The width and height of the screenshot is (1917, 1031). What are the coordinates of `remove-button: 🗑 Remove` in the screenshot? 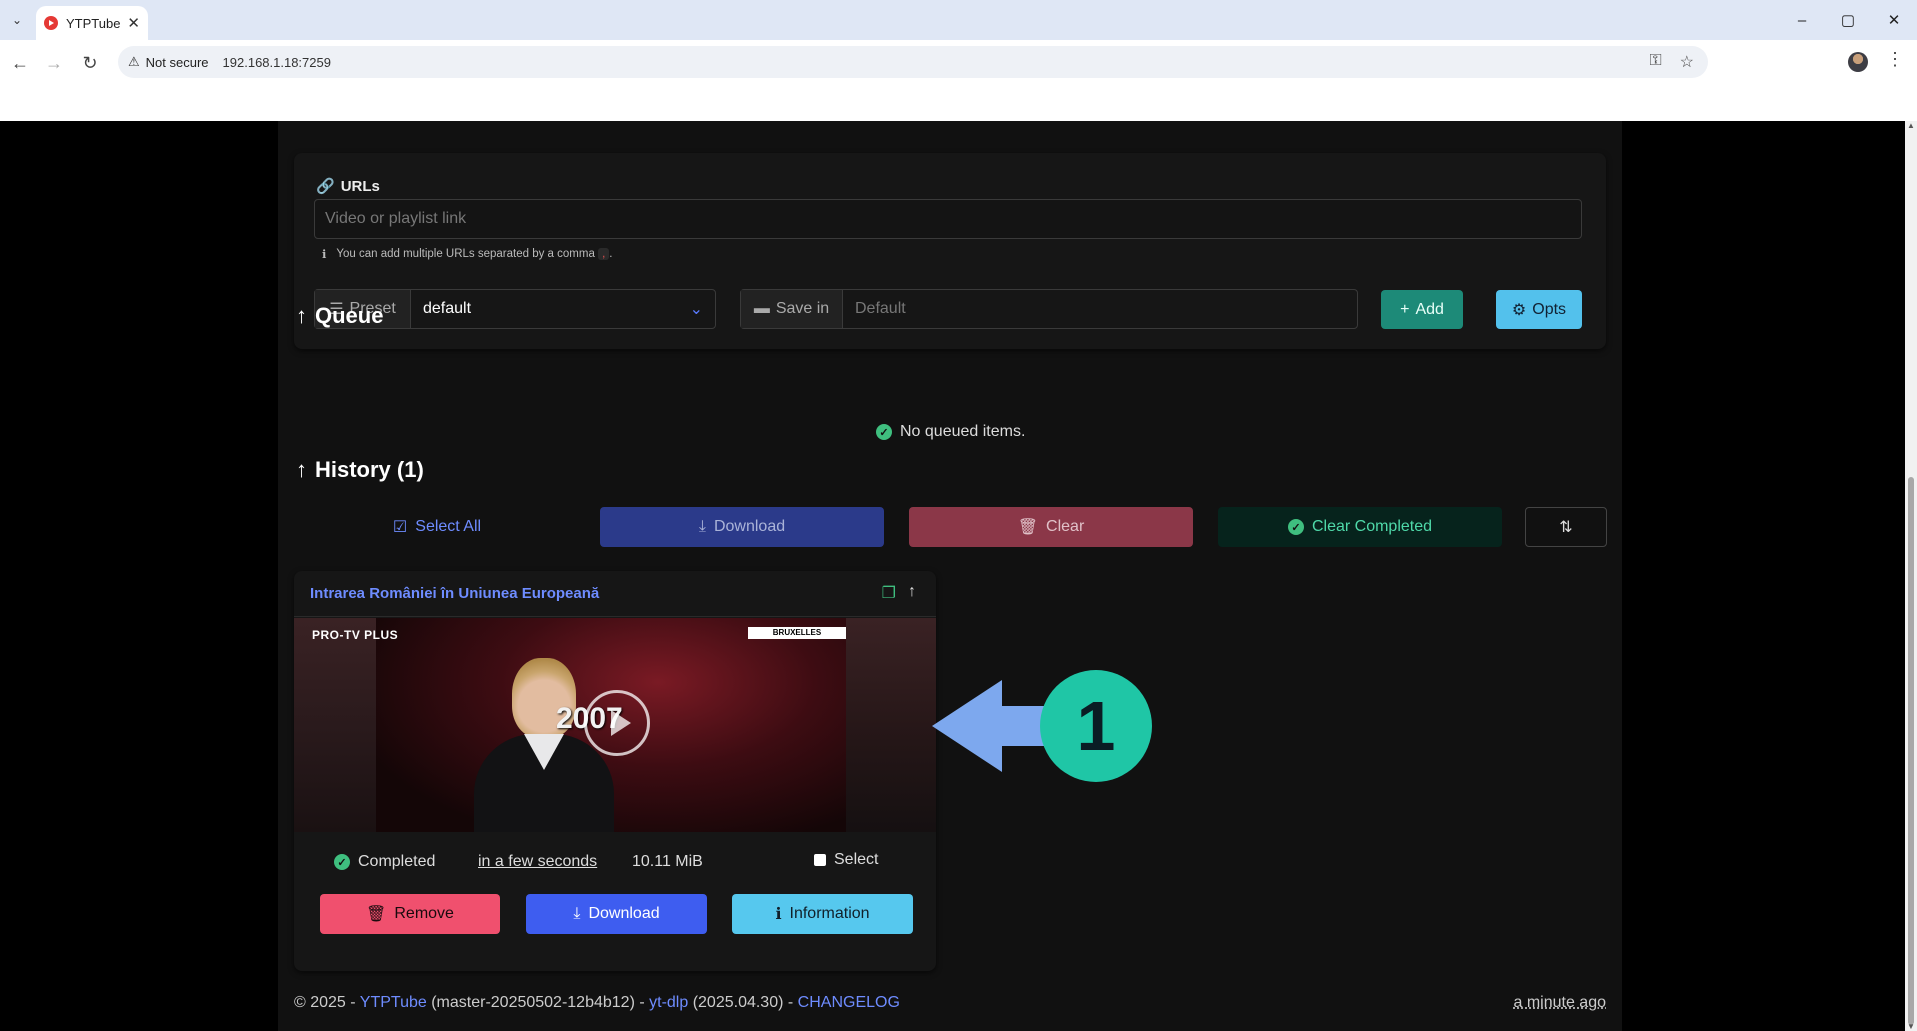 It's located at (410, 914).